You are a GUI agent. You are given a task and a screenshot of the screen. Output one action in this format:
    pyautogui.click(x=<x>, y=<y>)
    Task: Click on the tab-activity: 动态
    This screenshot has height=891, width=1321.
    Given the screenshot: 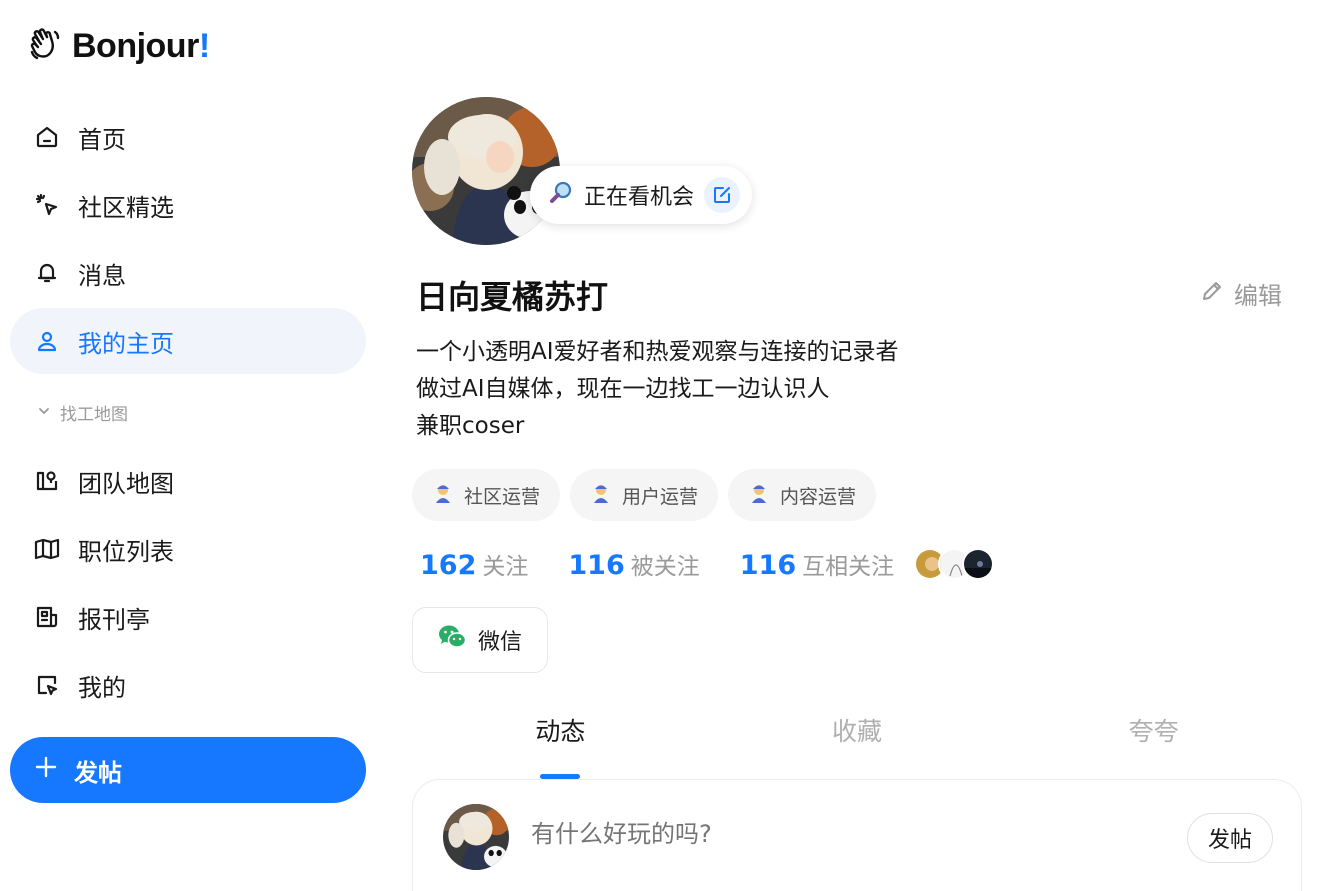 What is the action you would take?
    pyautogui.click(x=560, y=745)
    